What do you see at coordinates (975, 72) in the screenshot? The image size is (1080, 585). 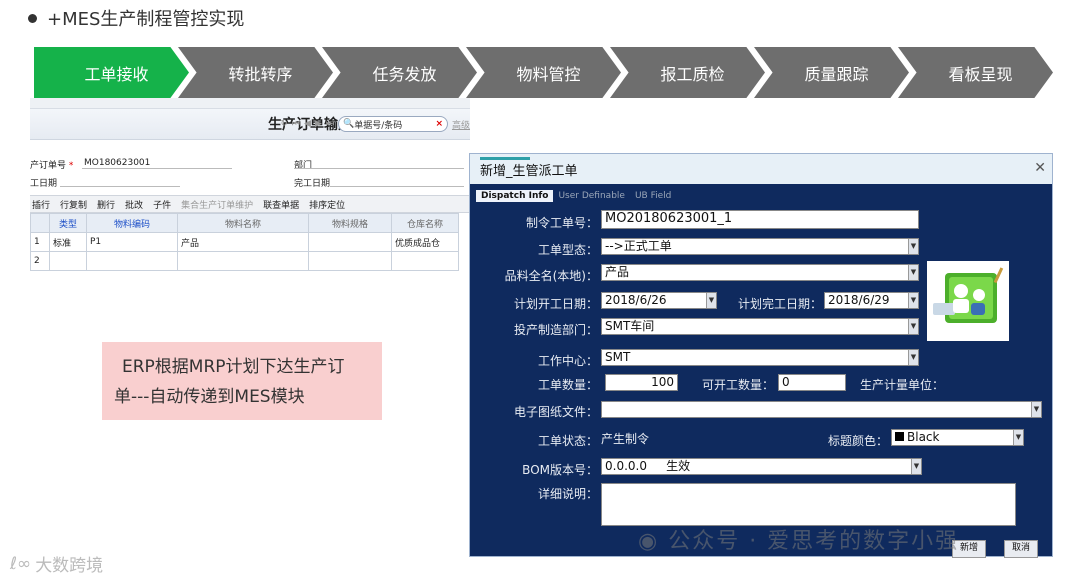 I see `flow-step-7: 看板呈现` at bounding box center [975, 72].